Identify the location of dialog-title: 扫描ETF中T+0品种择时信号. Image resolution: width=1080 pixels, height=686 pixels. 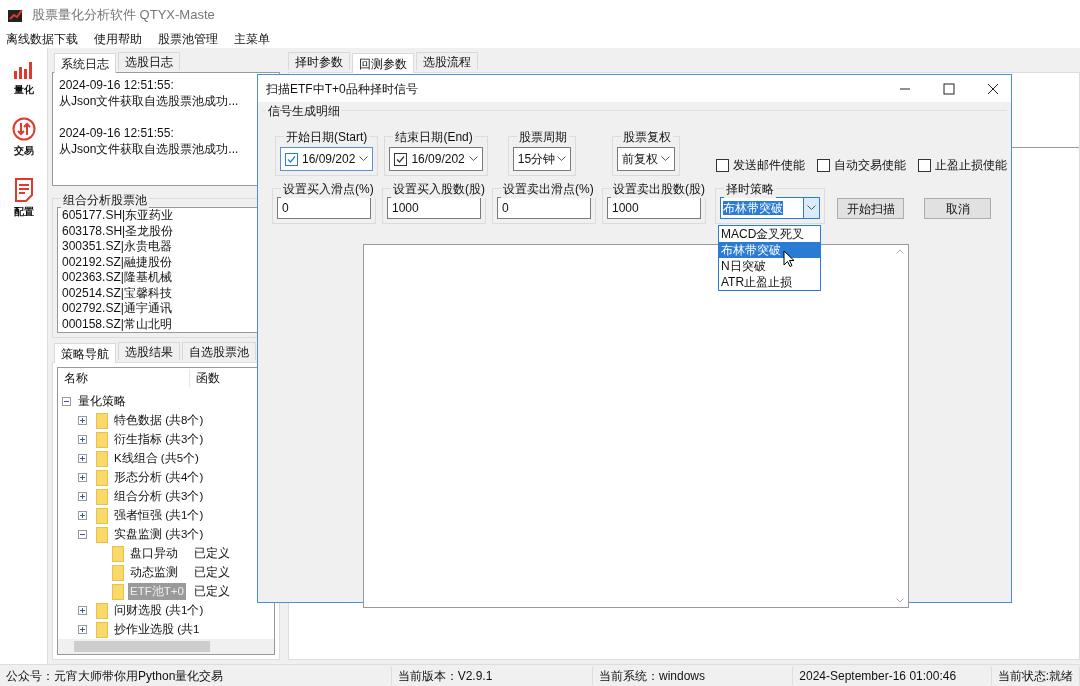
(342, 89).